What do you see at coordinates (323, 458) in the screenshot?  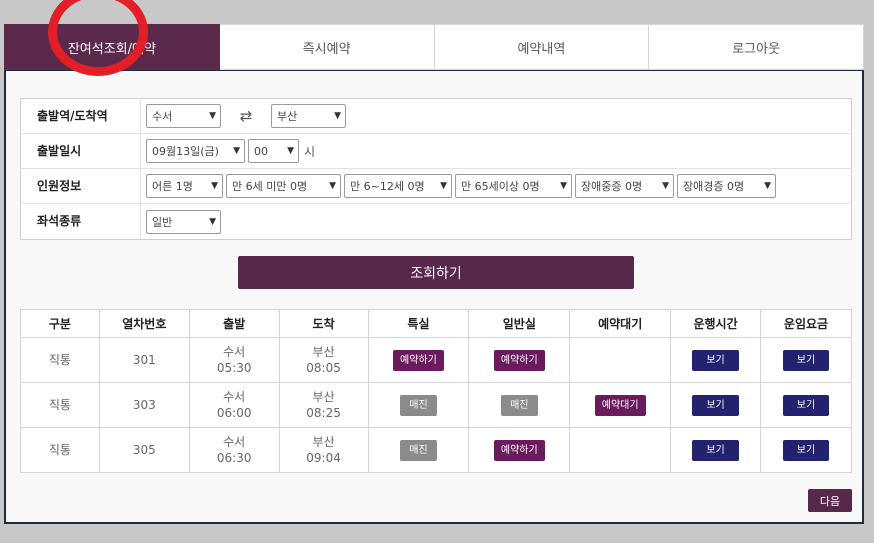 I see `arrival-time: 09:04` at bounding box center [323, 458].